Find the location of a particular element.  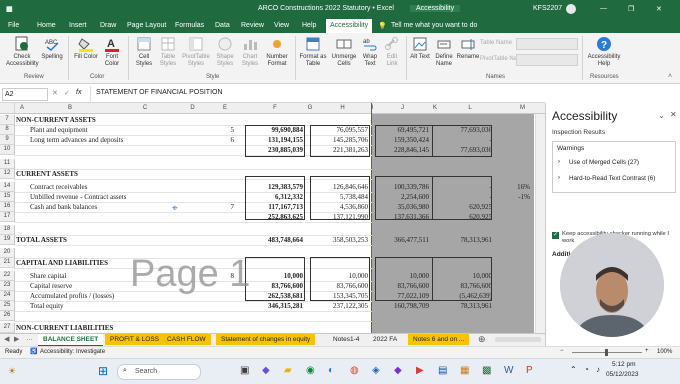

row-label: Unbilled revenue - Contract assets is located at coordinates (78, 197).